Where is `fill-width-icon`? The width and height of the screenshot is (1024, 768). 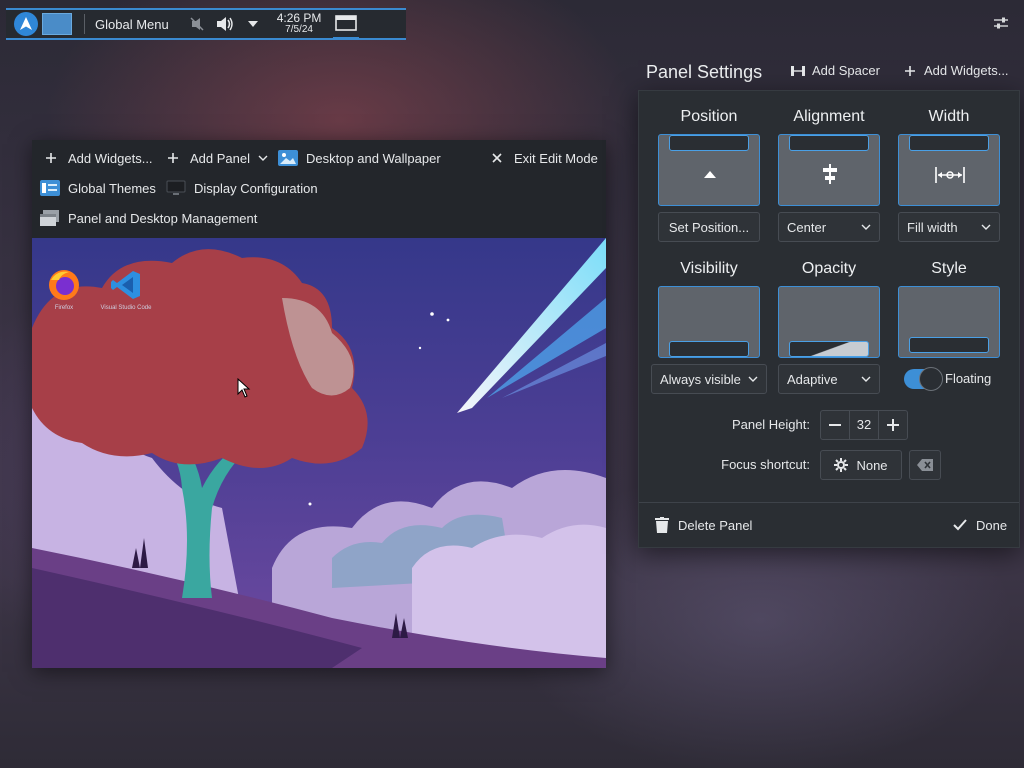
fill-width-icon is located at coordinates (950, 175).